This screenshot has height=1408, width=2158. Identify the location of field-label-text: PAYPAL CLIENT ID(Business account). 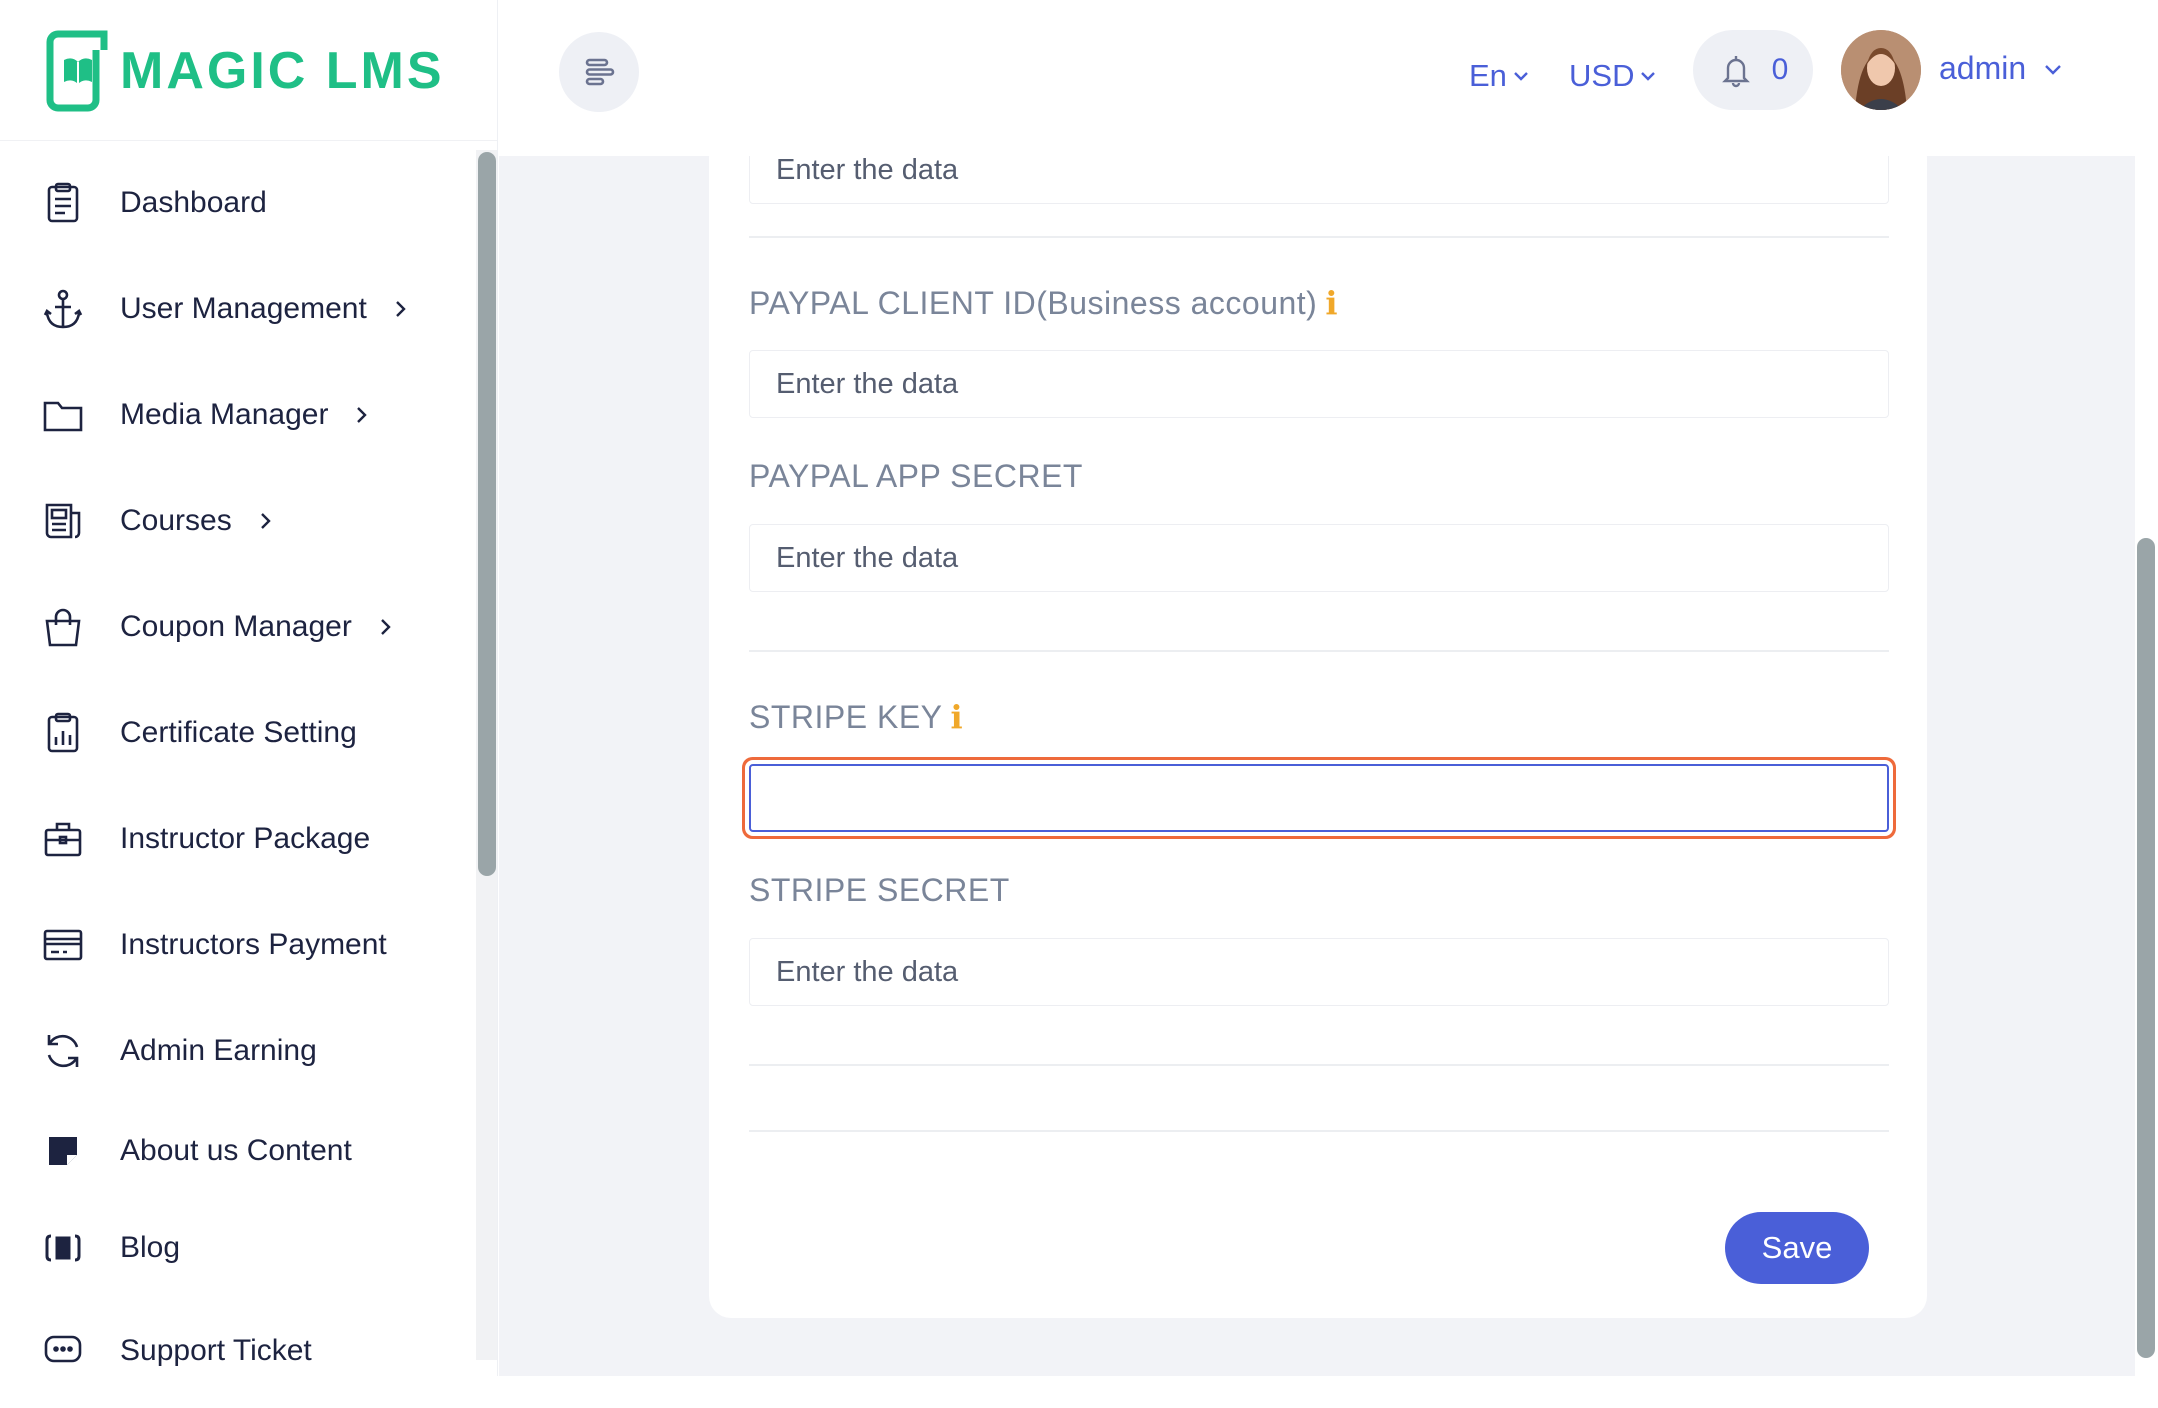
(1033, 302).